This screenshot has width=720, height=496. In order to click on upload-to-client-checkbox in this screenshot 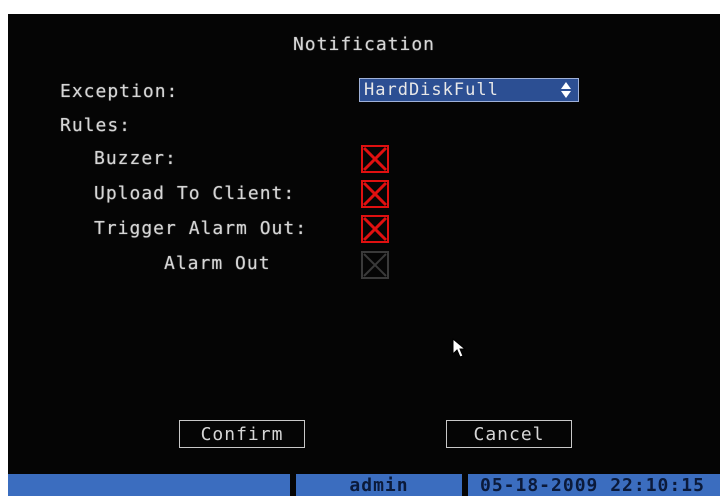, I will do `click(375, 194)`.